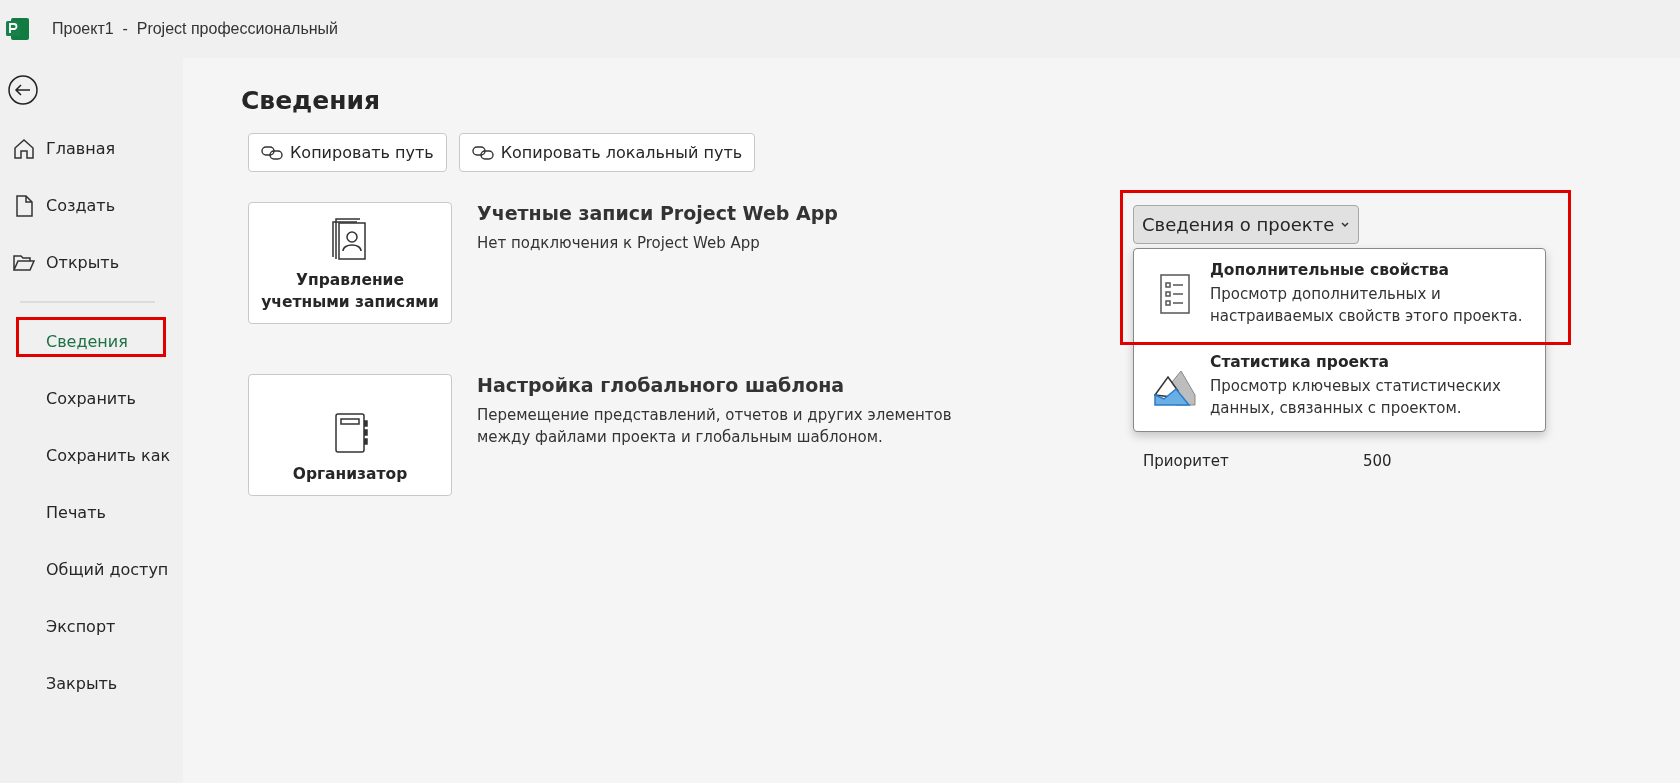 The width and height of the screenshot is (1680, 783). What do you see at coordinates (607, 152) in the screenshot?
I see `copy-path-button: Копировать локальный путь` at bounding box center [607, 152].